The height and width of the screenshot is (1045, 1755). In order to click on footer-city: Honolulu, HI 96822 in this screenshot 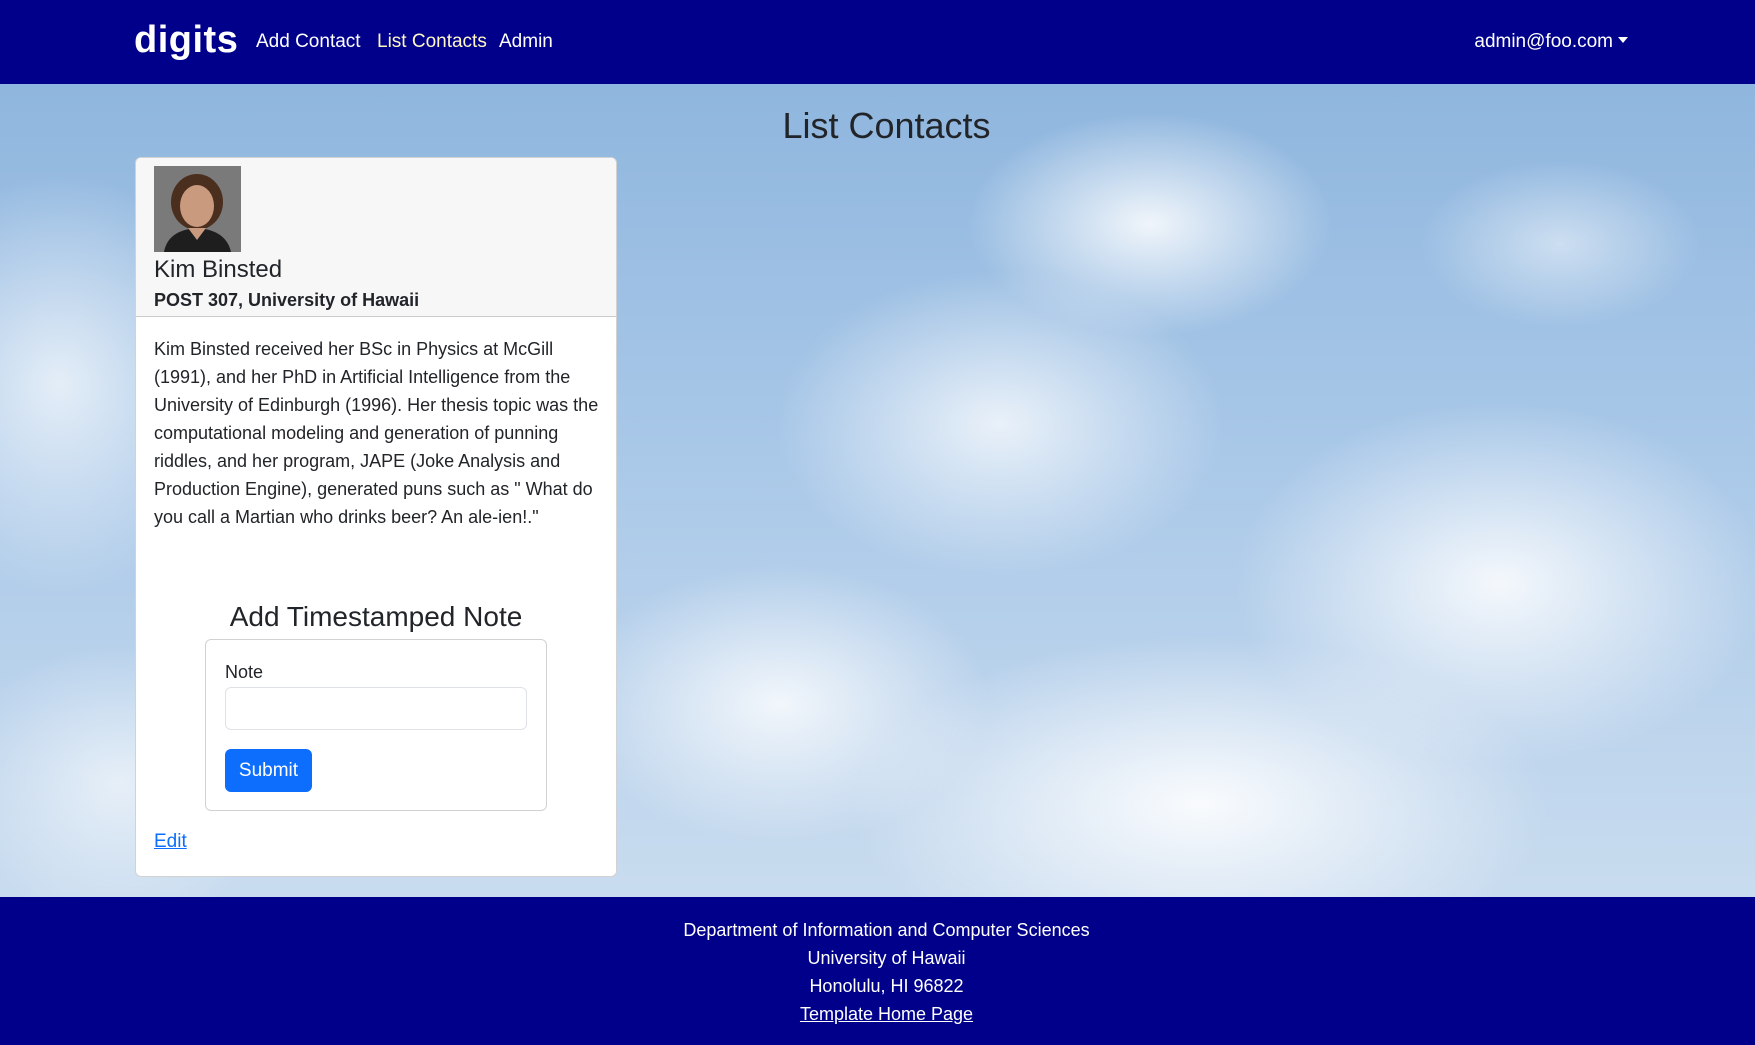, I will do `click(886, 986)`.